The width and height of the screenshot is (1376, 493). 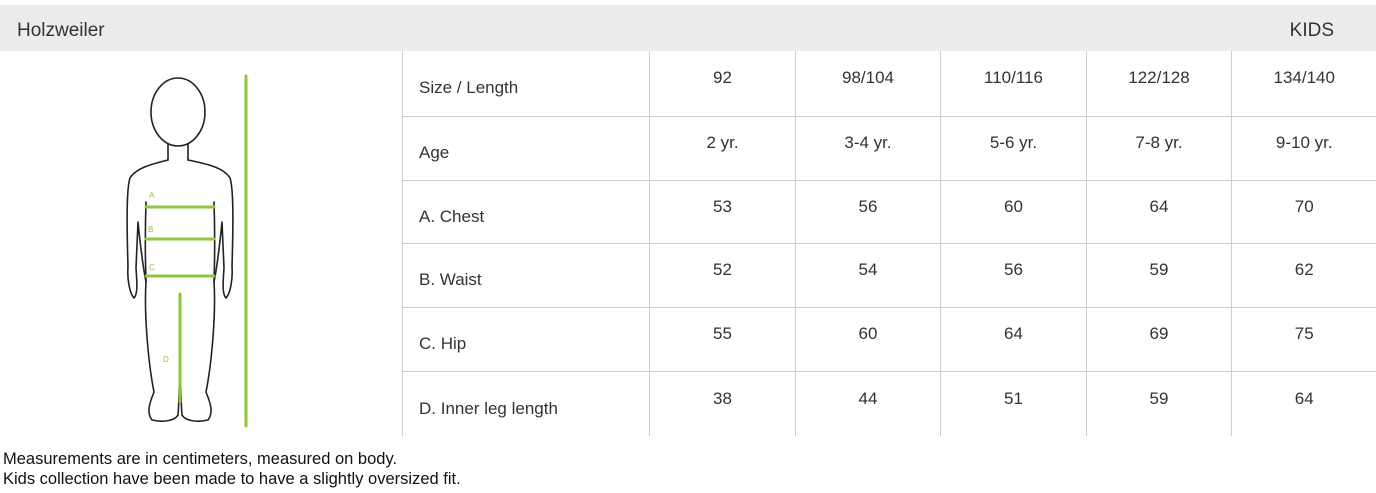 I want to click on table-row-inner-leg: D. Inner leg length 38 44 51 59 64, so click(x=889, y=403).